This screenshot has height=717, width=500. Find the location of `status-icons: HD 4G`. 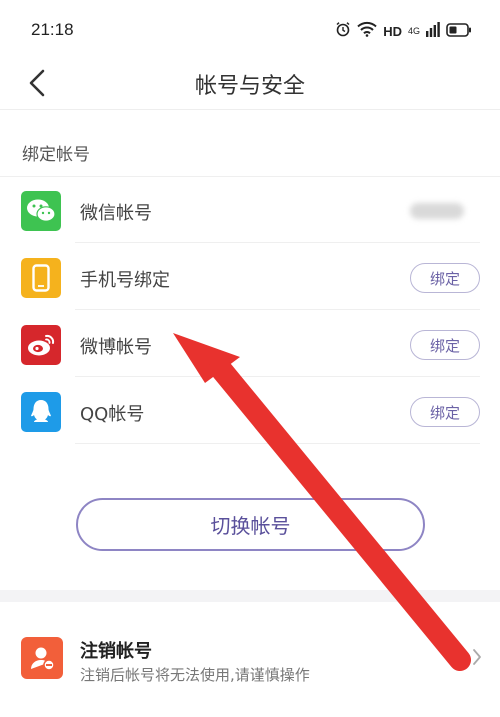

status-icons: HD 4G is located at coordinates (403, 31).